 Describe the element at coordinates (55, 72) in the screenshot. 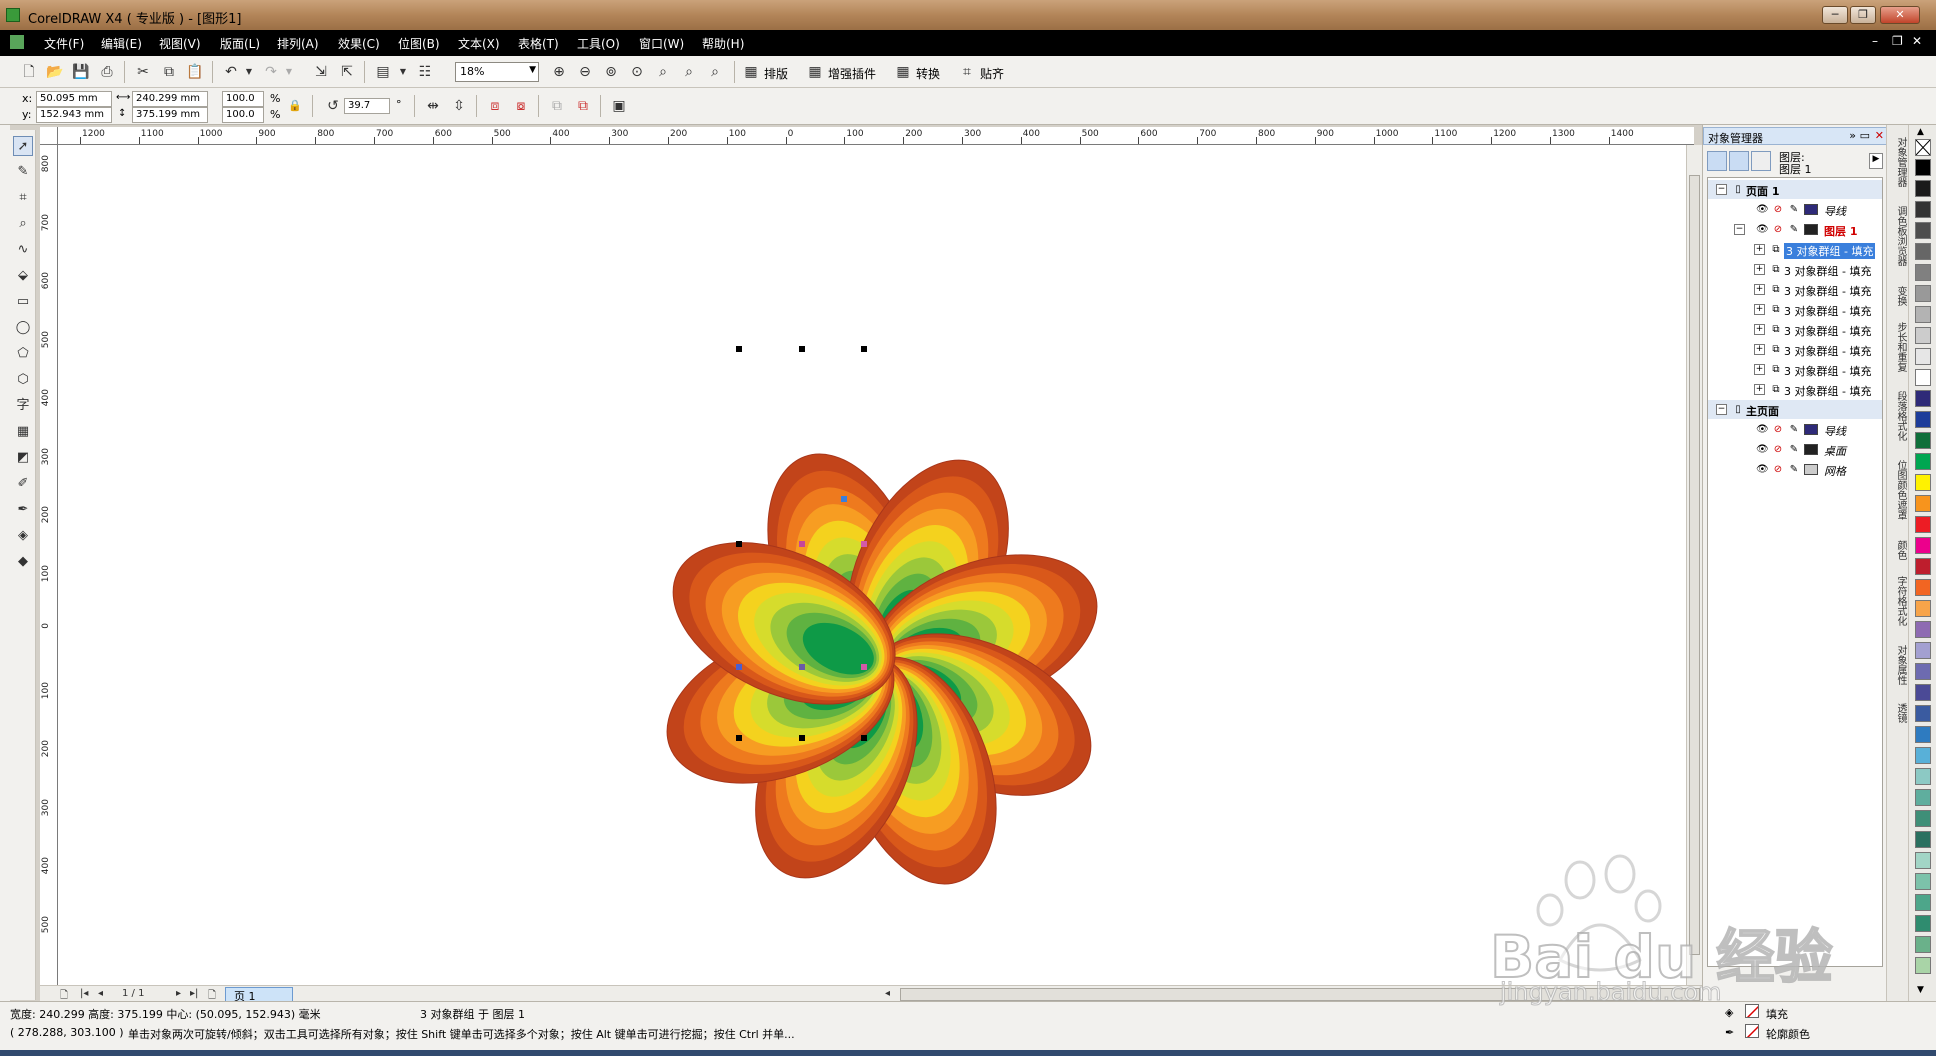

I see `open-icon: 📂` at that location.